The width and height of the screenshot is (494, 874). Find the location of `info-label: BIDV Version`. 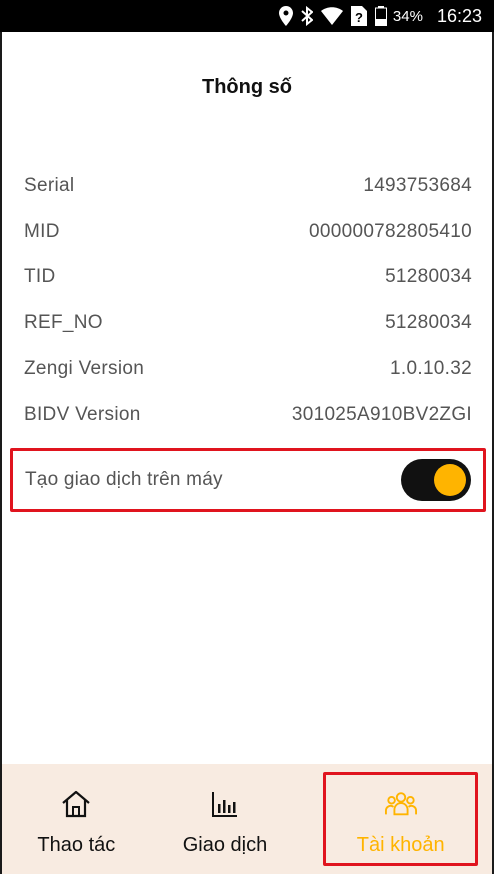

info-label: BIDV Version is located at coordinates (82, 414).